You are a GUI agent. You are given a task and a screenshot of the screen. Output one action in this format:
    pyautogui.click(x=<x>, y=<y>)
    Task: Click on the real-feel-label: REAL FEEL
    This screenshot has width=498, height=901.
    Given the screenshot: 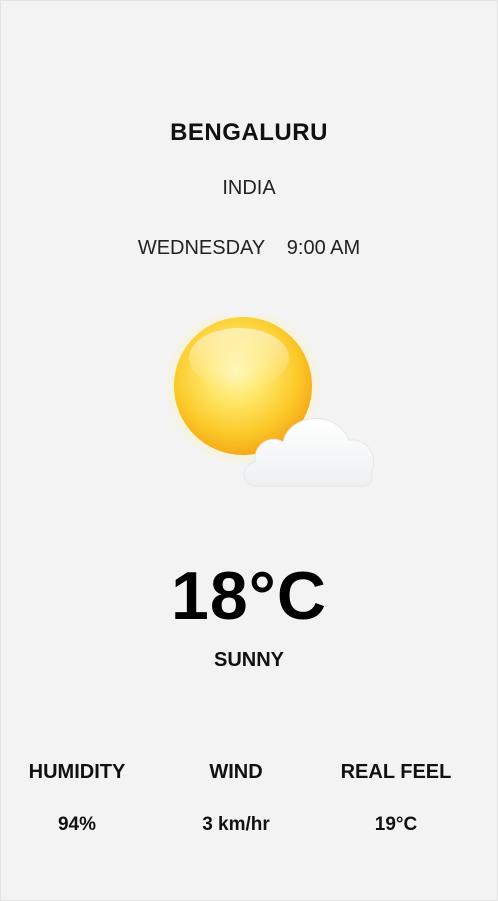 What is the action you would take?
    pyautogui.click(x=396, y=772)
    